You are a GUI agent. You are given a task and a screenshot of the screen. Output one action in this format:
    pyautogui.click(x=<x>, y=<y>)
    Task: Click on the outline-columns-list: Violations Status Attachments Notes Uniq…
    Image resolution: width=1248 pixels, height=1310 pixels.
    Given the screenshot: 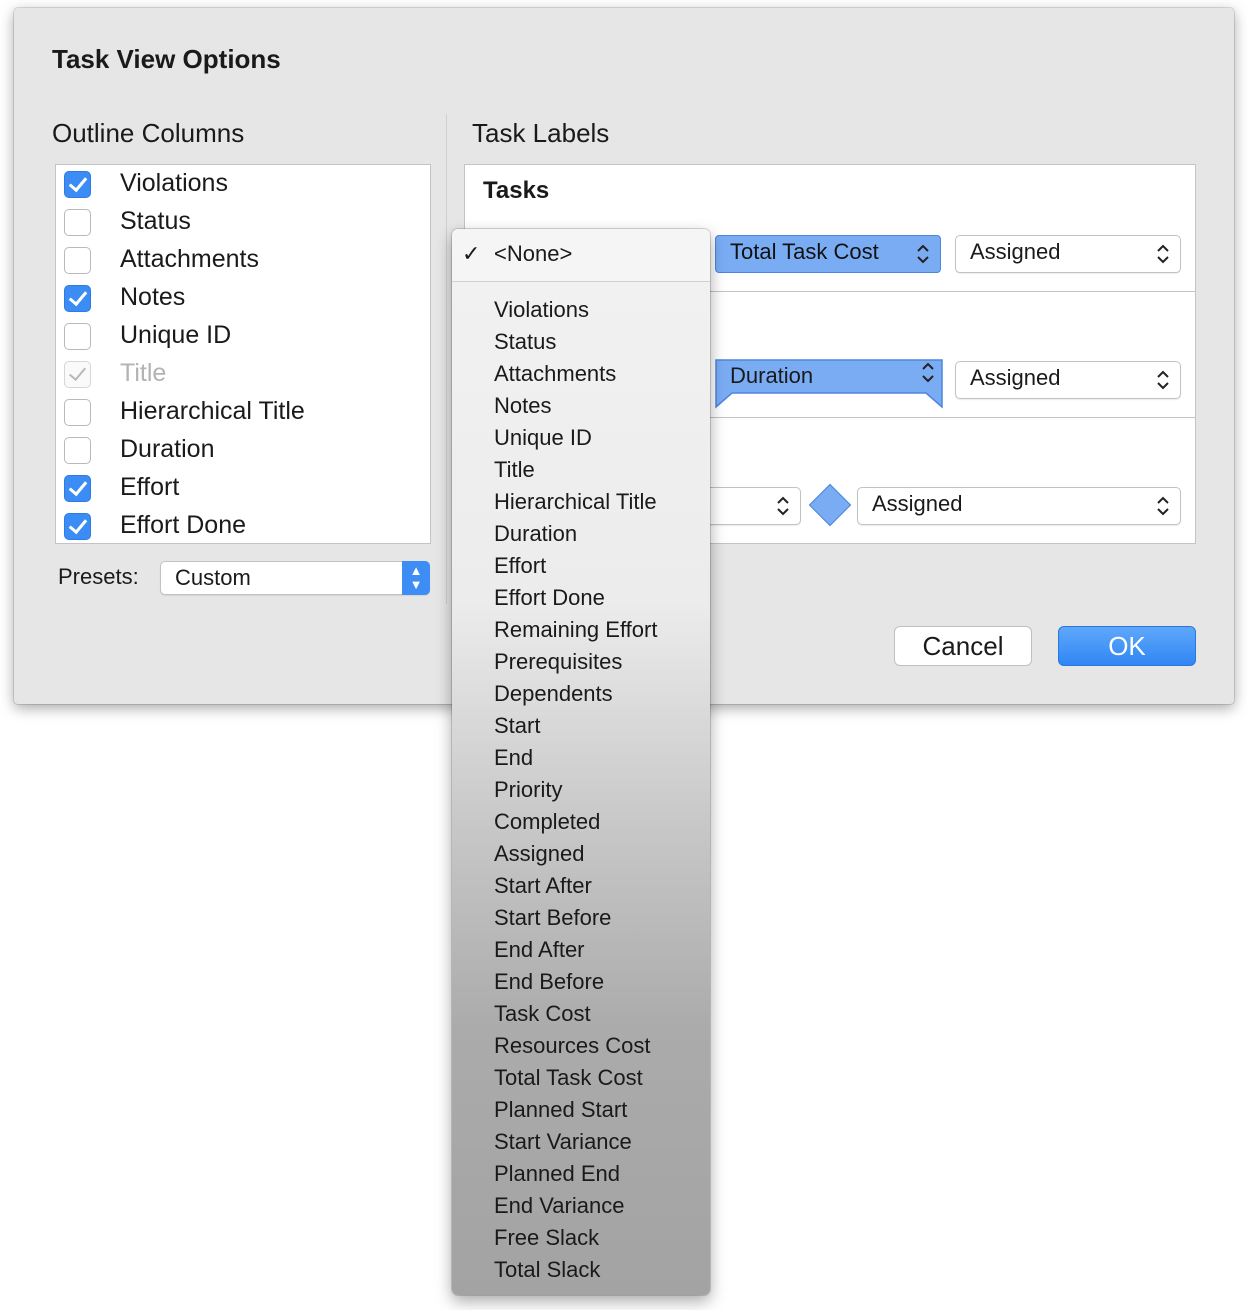 What is the action you would take?
    pyautogui.click(x=243, y=354)
    